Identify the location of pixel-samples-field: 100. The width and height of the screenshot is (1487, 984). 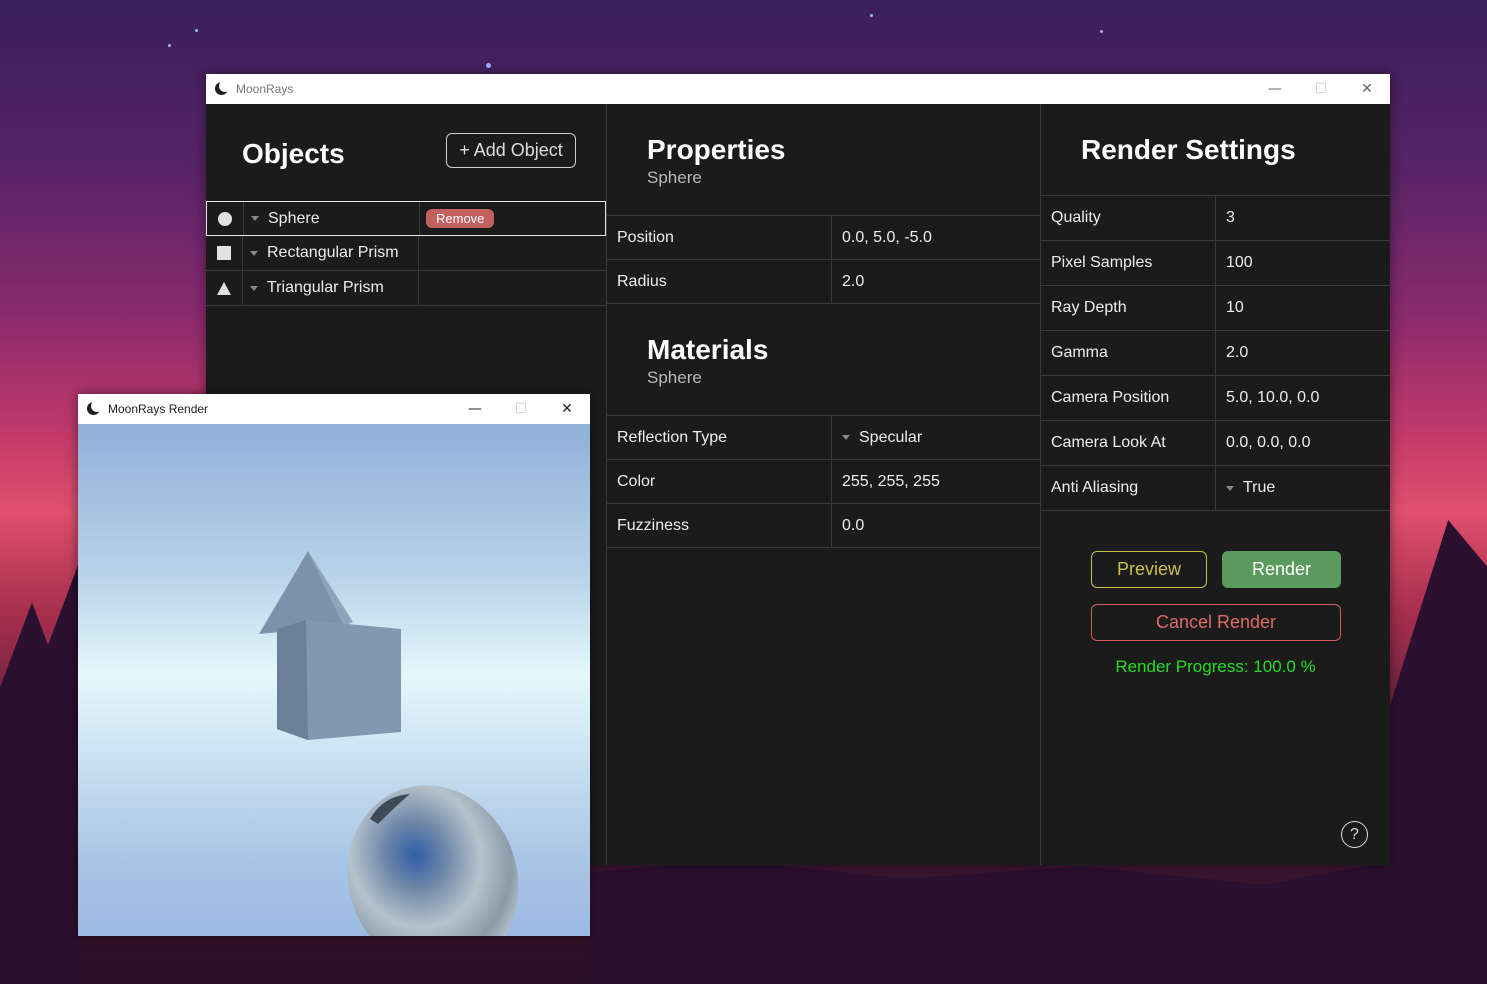
(1234, 263).